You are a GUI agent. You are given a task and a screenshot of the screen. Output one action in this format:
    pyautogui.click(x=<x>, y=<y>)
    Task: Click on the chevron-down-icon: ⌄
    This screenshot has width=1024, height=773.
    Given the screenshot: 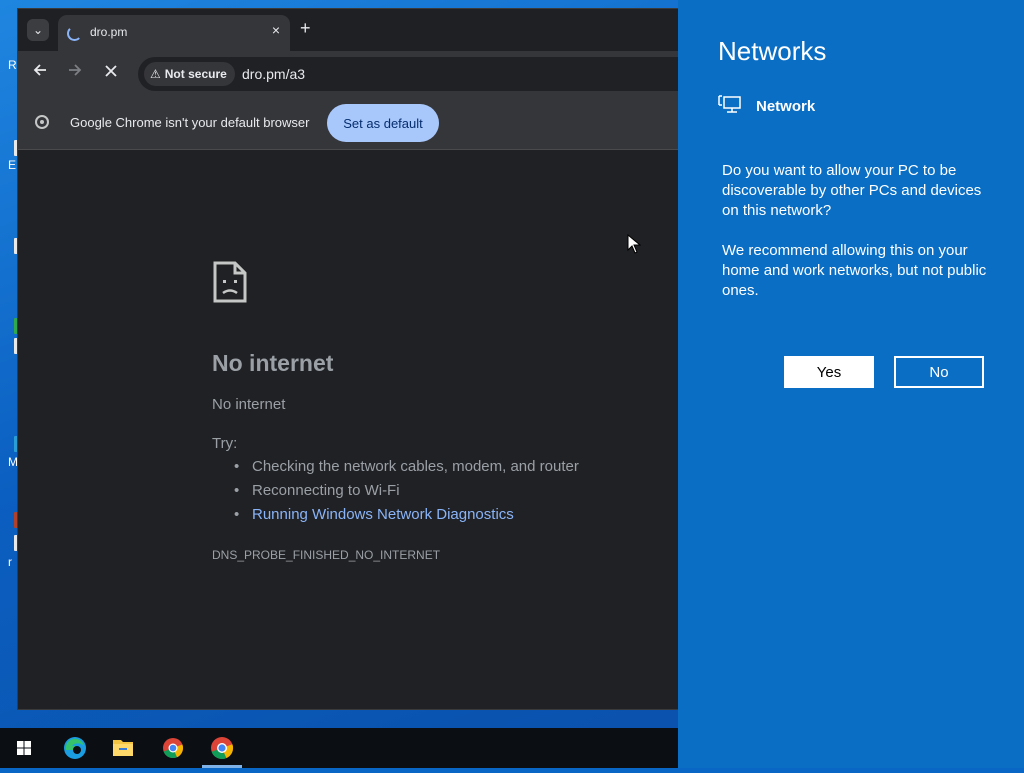 What is the action you would take?
    pyautogui.click(x=38, y=30)
    